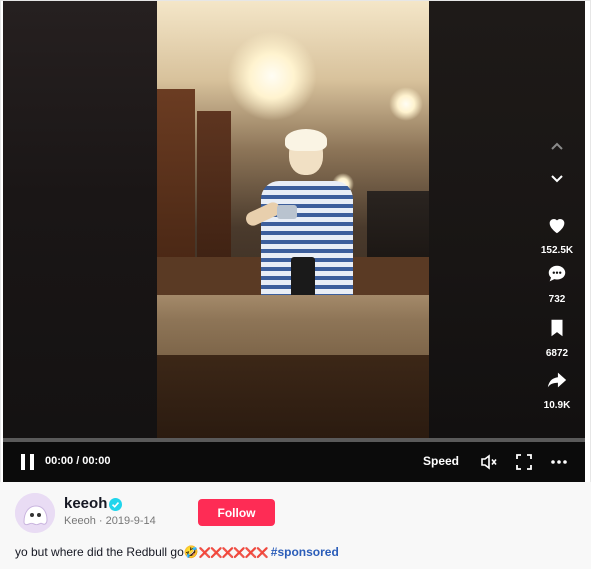 This screenshot has height=569, width=591. I want to click on pause-icon, so click(23, 462).